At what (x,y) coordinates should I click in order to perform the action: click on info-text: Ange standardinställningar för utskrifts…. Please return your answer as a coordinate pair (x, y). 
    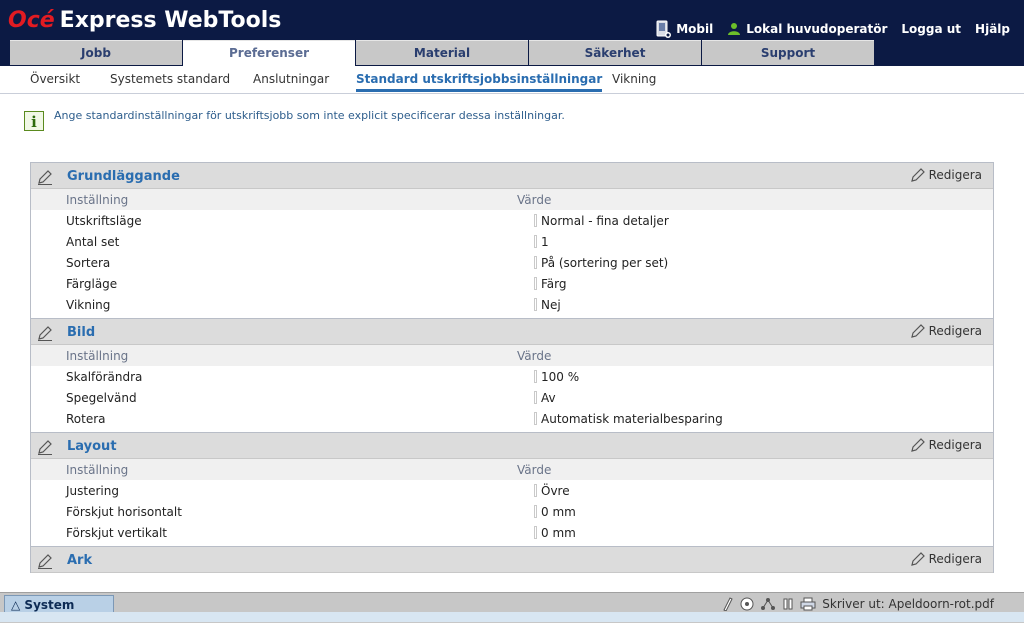
    Looking at the image, I should click on (309, 115).